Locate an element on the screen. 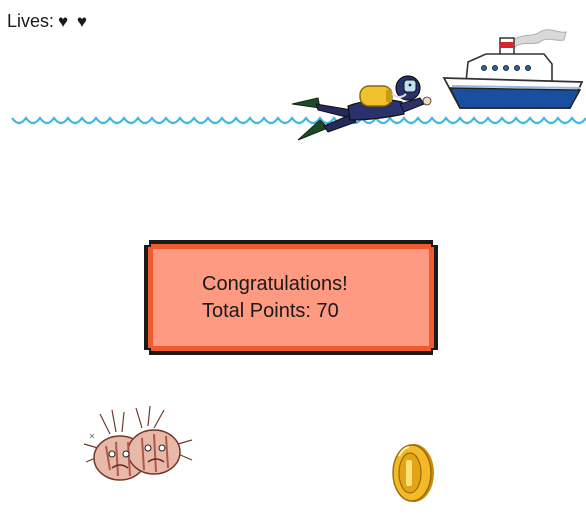 This screenshot has height=520, width=586. heart-icons: ♥ ♥ is located at coordinates (73, 21).